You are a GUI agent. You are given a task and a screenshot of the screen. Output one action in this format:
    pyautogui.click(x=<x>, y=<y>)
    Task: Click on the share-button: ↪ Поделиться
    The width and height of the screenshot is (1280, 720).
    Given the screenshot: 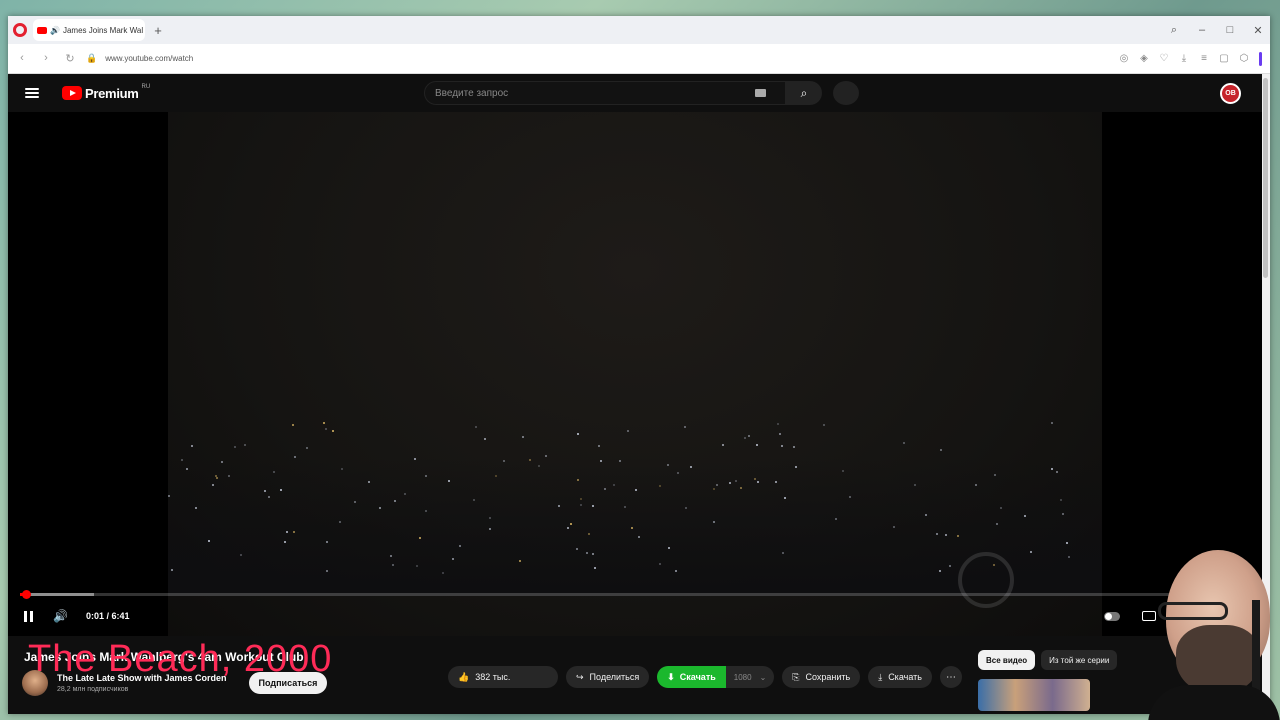 What is the action you would take?
    pyautogui.click(x=608, y=677)
    